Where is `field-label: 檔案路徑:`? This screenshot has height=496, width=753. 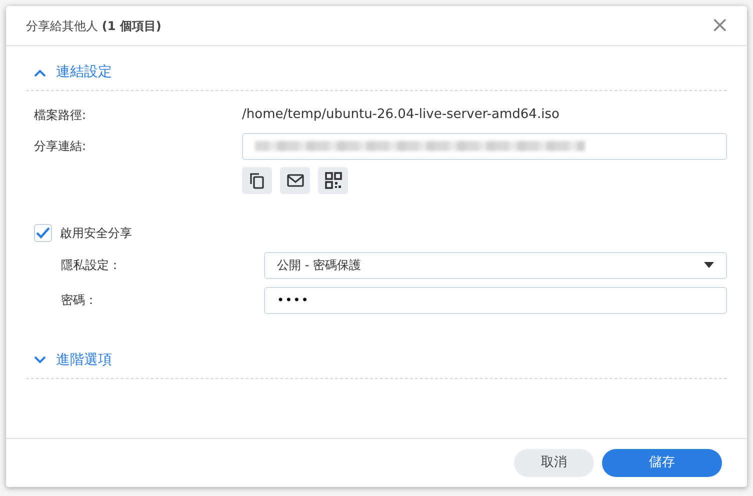
field-label: 檔案路徑: is located at coordinates (61, 115).